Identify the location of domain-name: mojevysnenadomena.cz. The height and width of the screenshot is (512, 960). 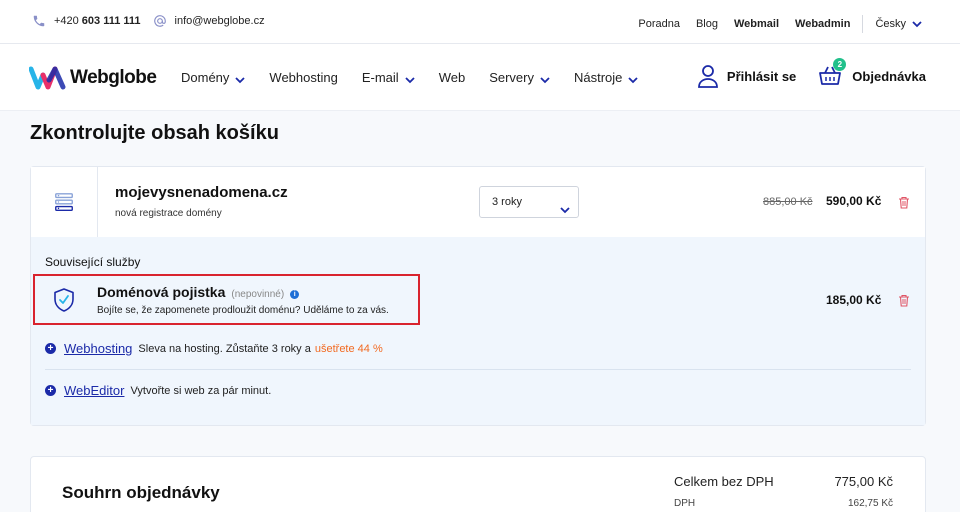
(201, 192).